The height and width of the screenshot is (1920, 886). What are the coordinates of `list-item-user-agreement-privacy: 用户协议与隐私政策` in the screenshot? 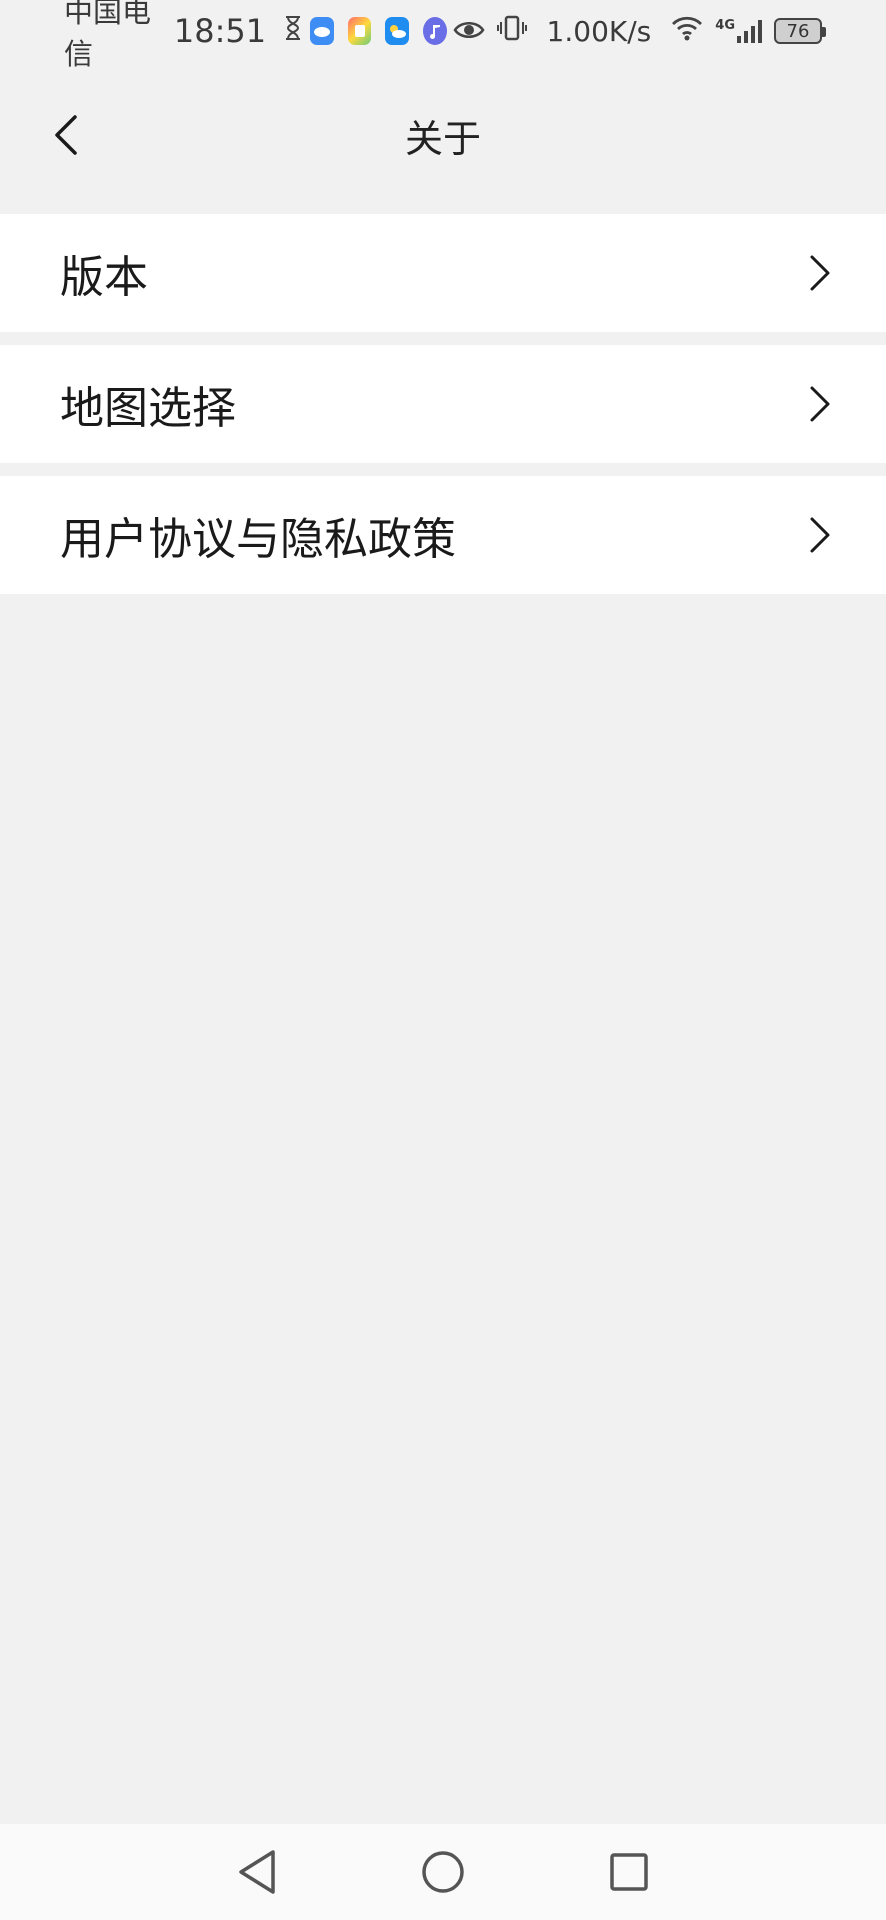 It's located at (443, 535).